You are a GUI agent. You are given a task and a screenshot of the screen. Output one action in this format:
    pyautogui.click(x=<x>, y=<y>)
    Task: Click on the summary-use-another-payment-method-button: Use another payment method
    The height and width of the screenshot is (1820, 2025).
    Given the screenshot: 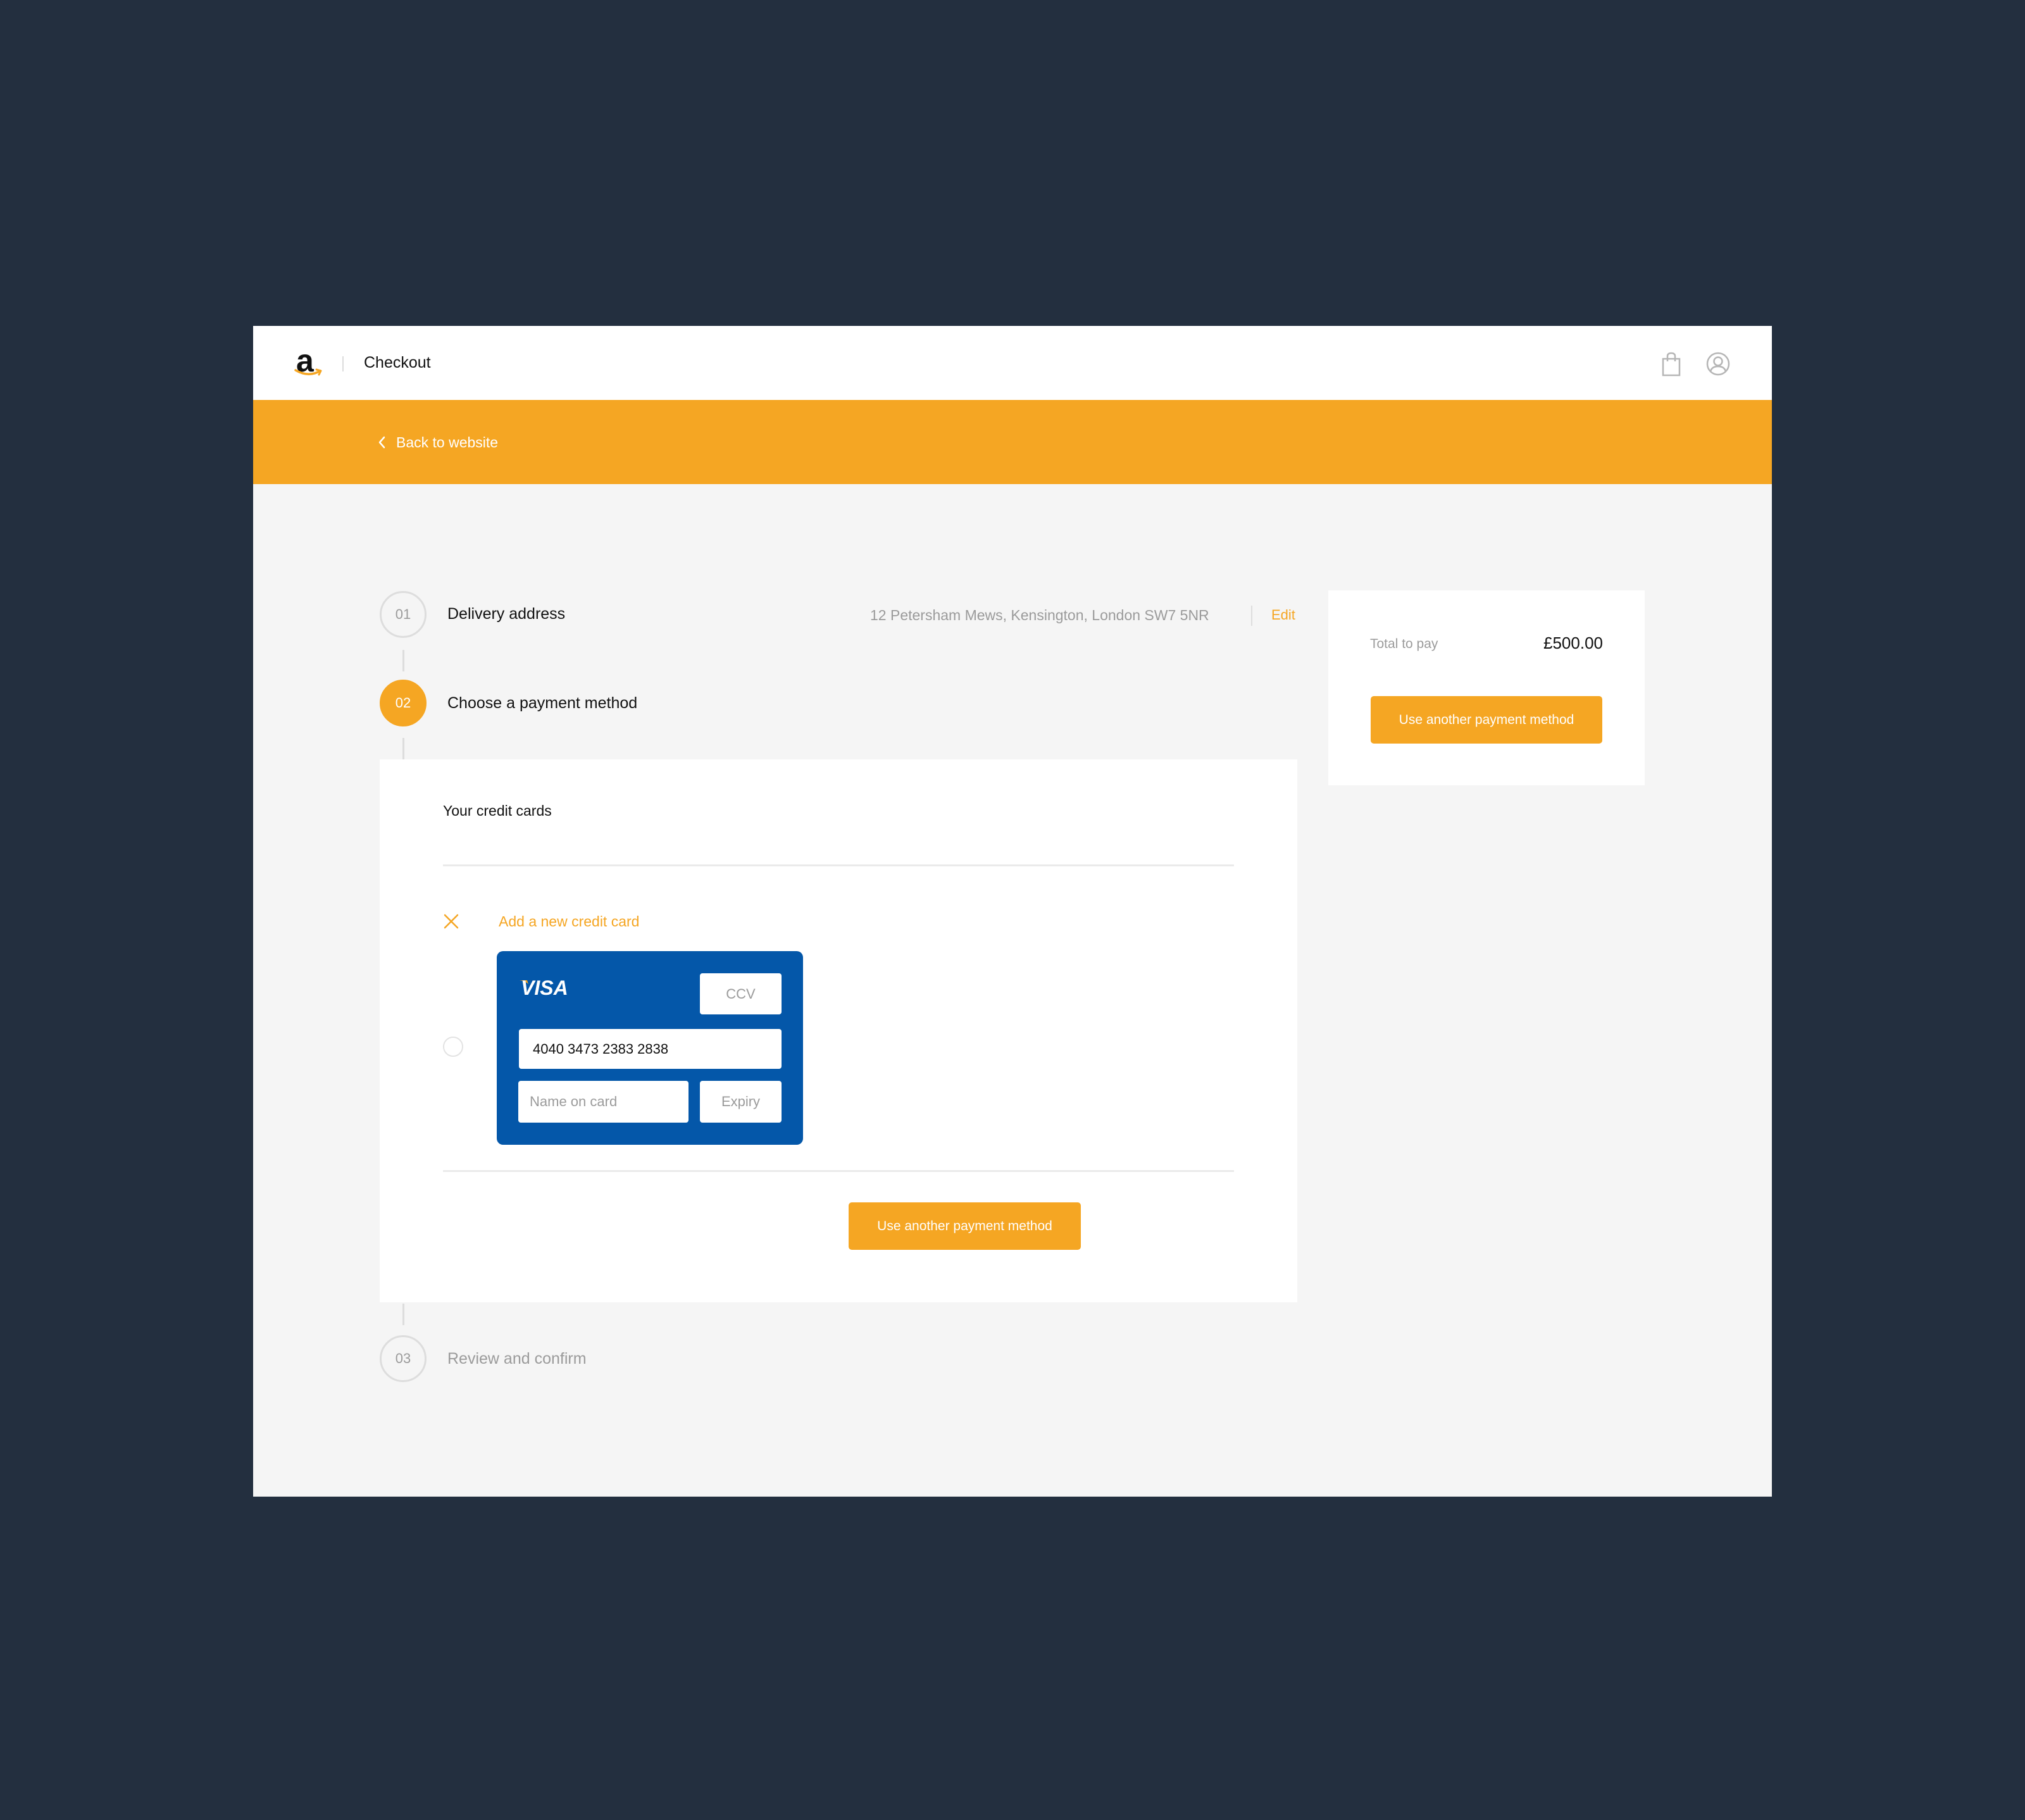 What is the action you would take?
    pyautogui.click(x=1486, y=720)
    